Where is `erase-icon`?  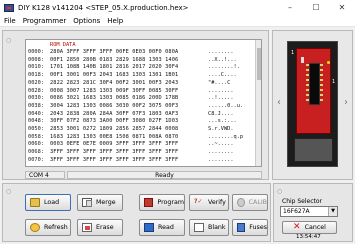
erase-icon is located at coordinates (87, 227).